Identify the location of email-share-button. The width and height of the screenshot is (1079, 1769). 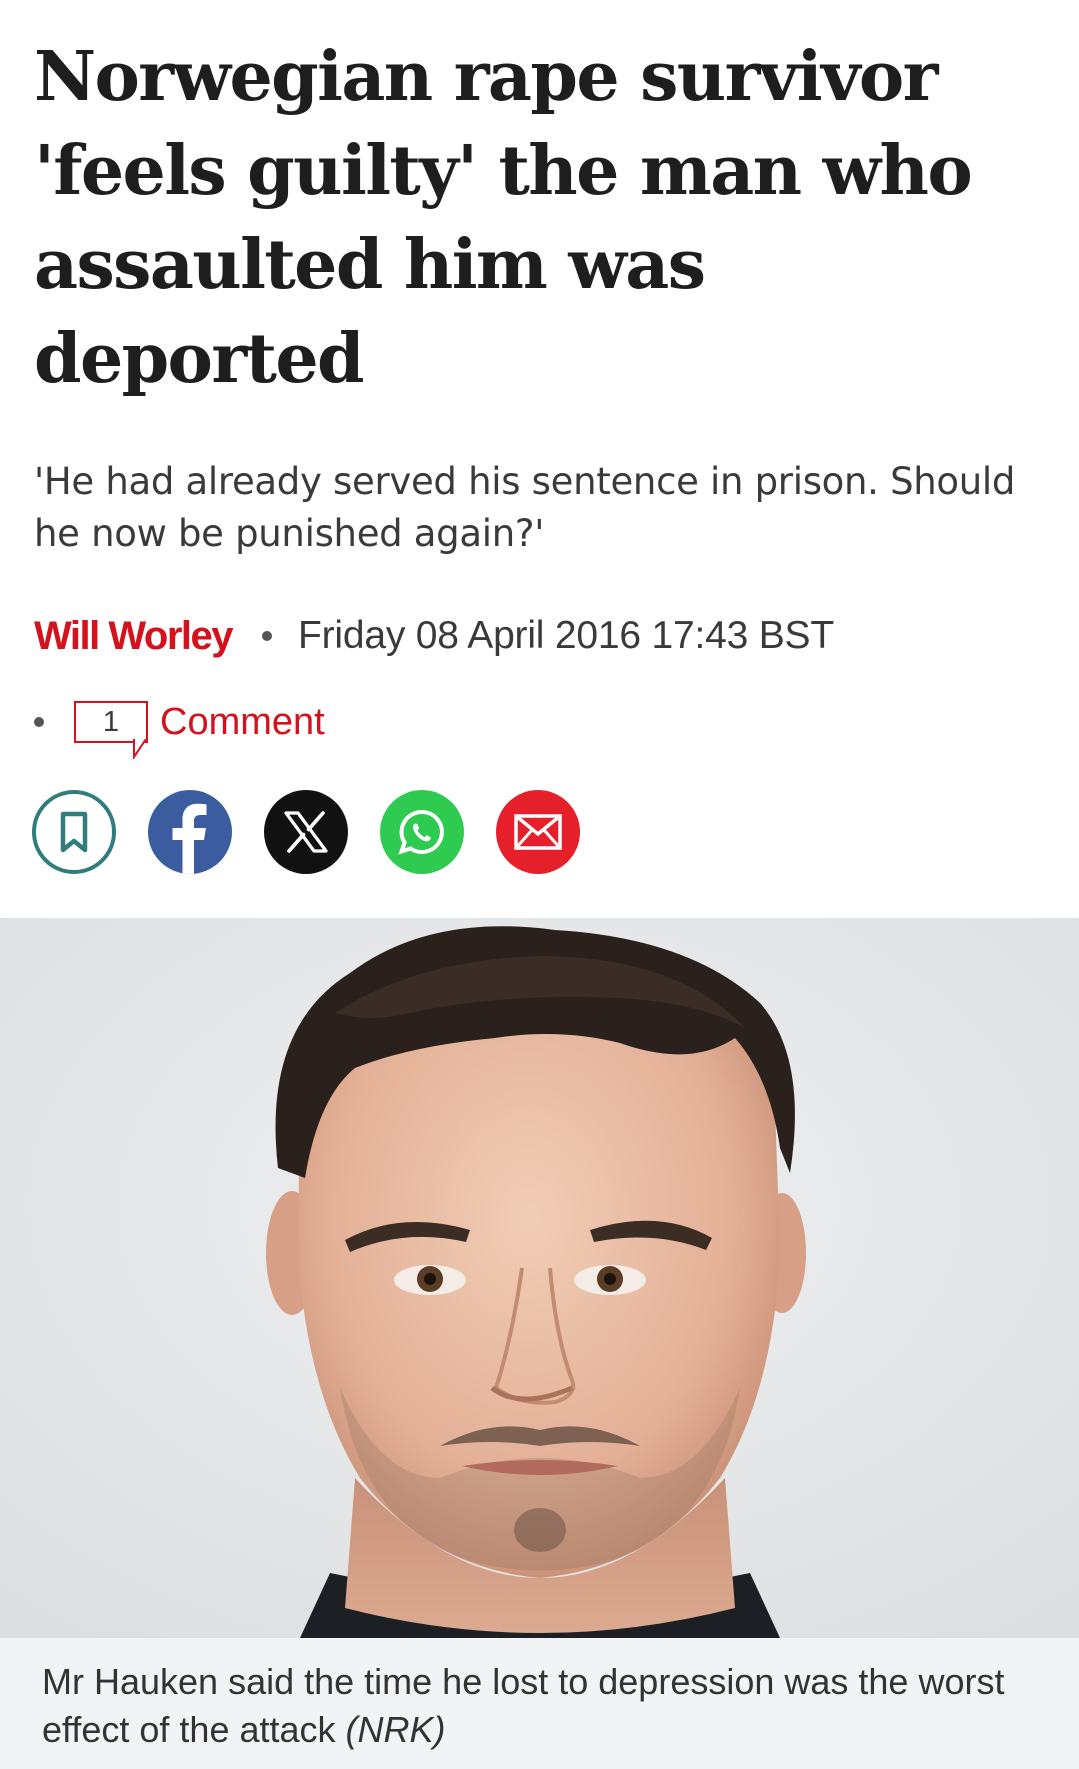
(538, 832).